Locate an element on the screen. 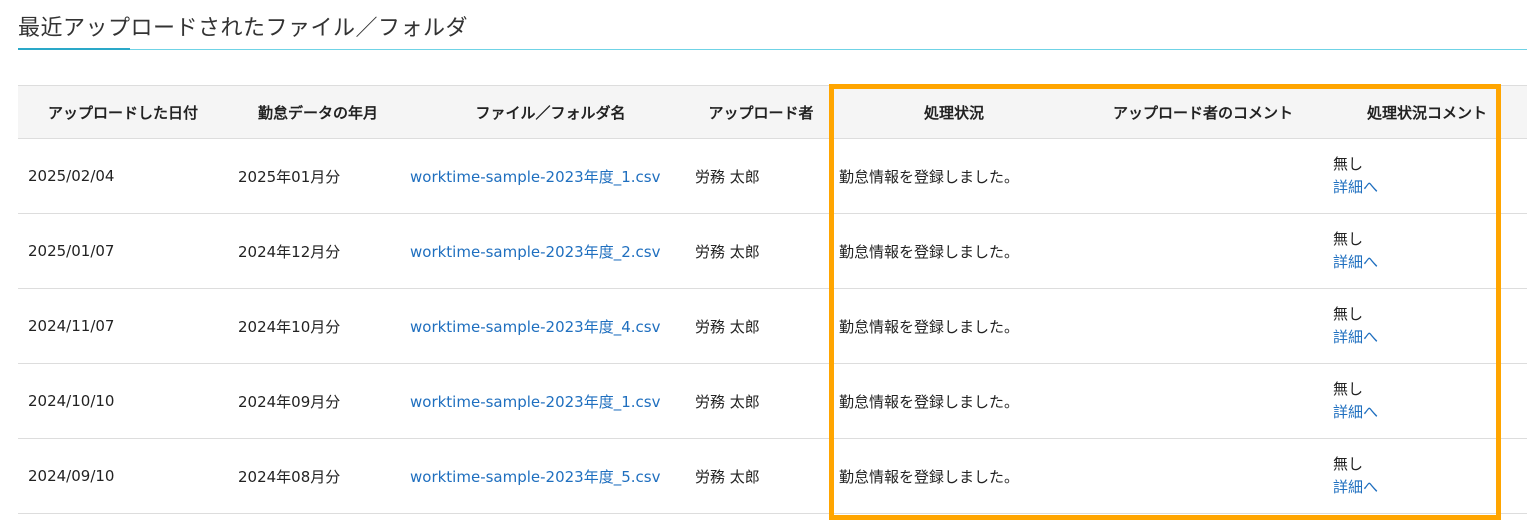  file-name-cell: worktime-sample-2023年度_4.csv is located at coordinates (550, 326).